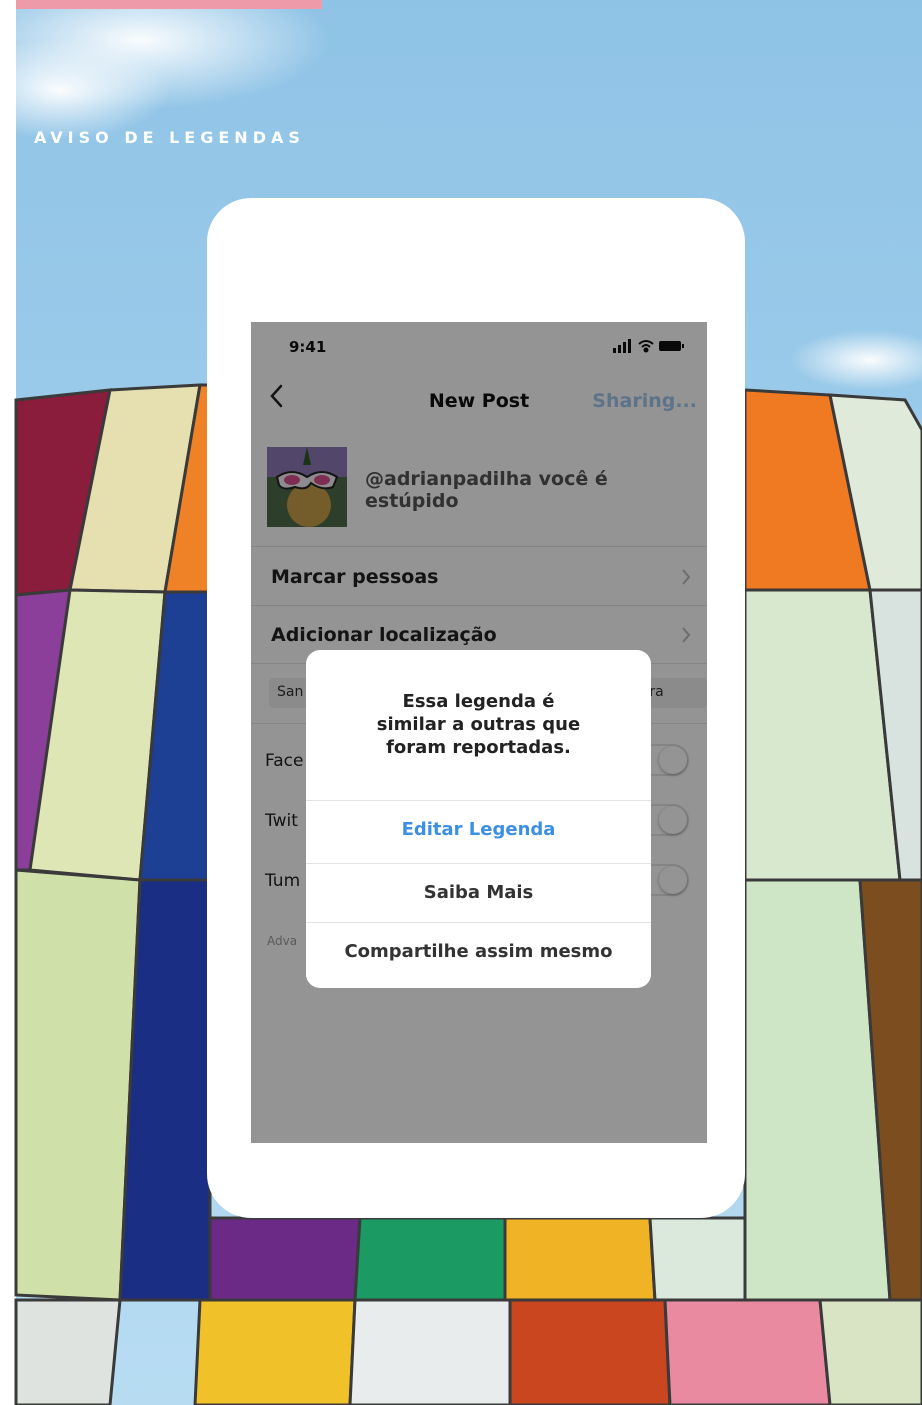  Describe the element at coordinates (478, 830) in the screenshot. I see `edit-caption-button: Editar Legenda` at that location.